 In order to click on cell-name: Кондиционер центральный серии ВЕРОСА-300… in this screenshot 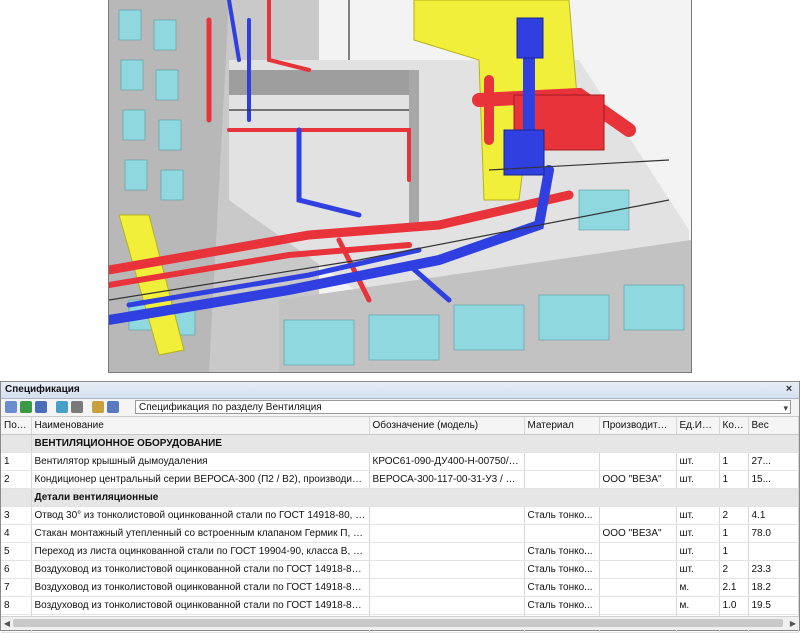, I will do `click(200, 479)`.